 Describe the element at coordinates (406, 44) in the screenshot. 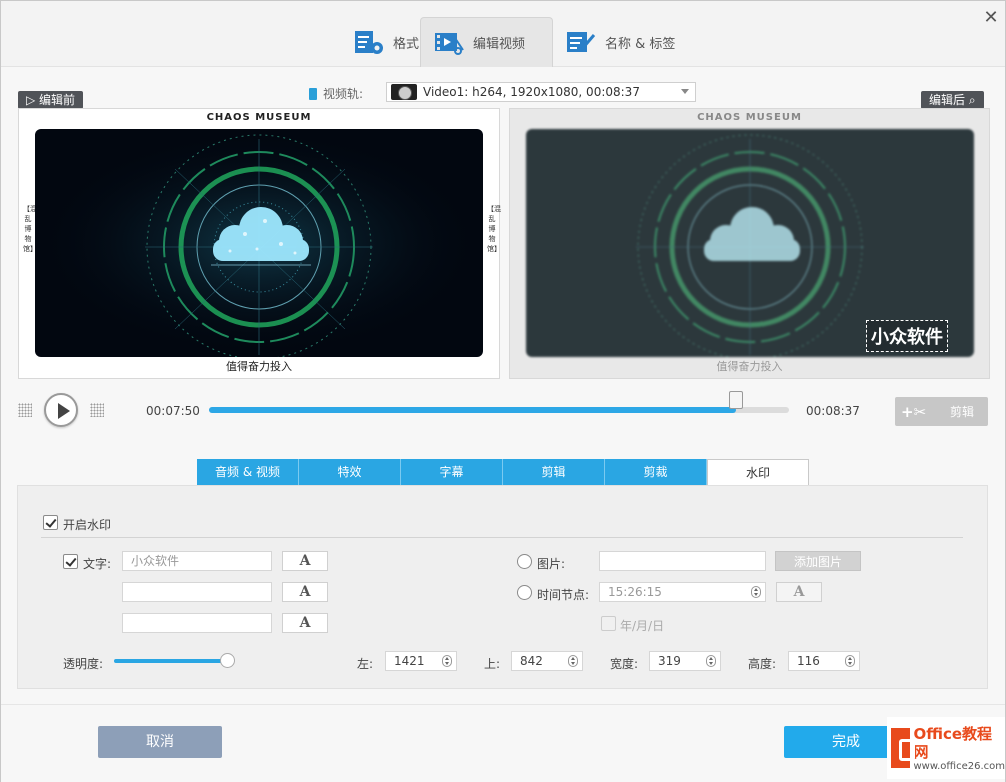

I see `tab-format-label: 格式` at that location.